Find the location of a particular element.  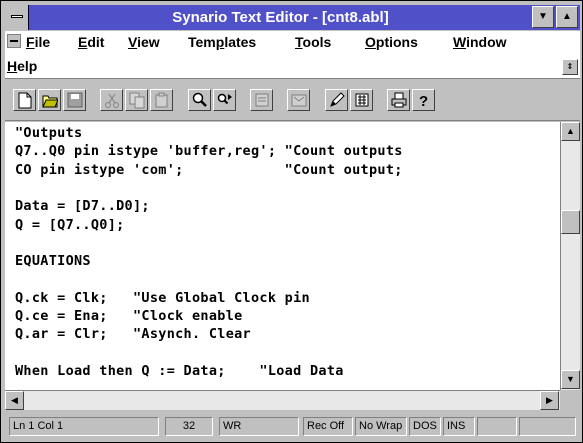

compile-button is located at coordinates (361, 100).